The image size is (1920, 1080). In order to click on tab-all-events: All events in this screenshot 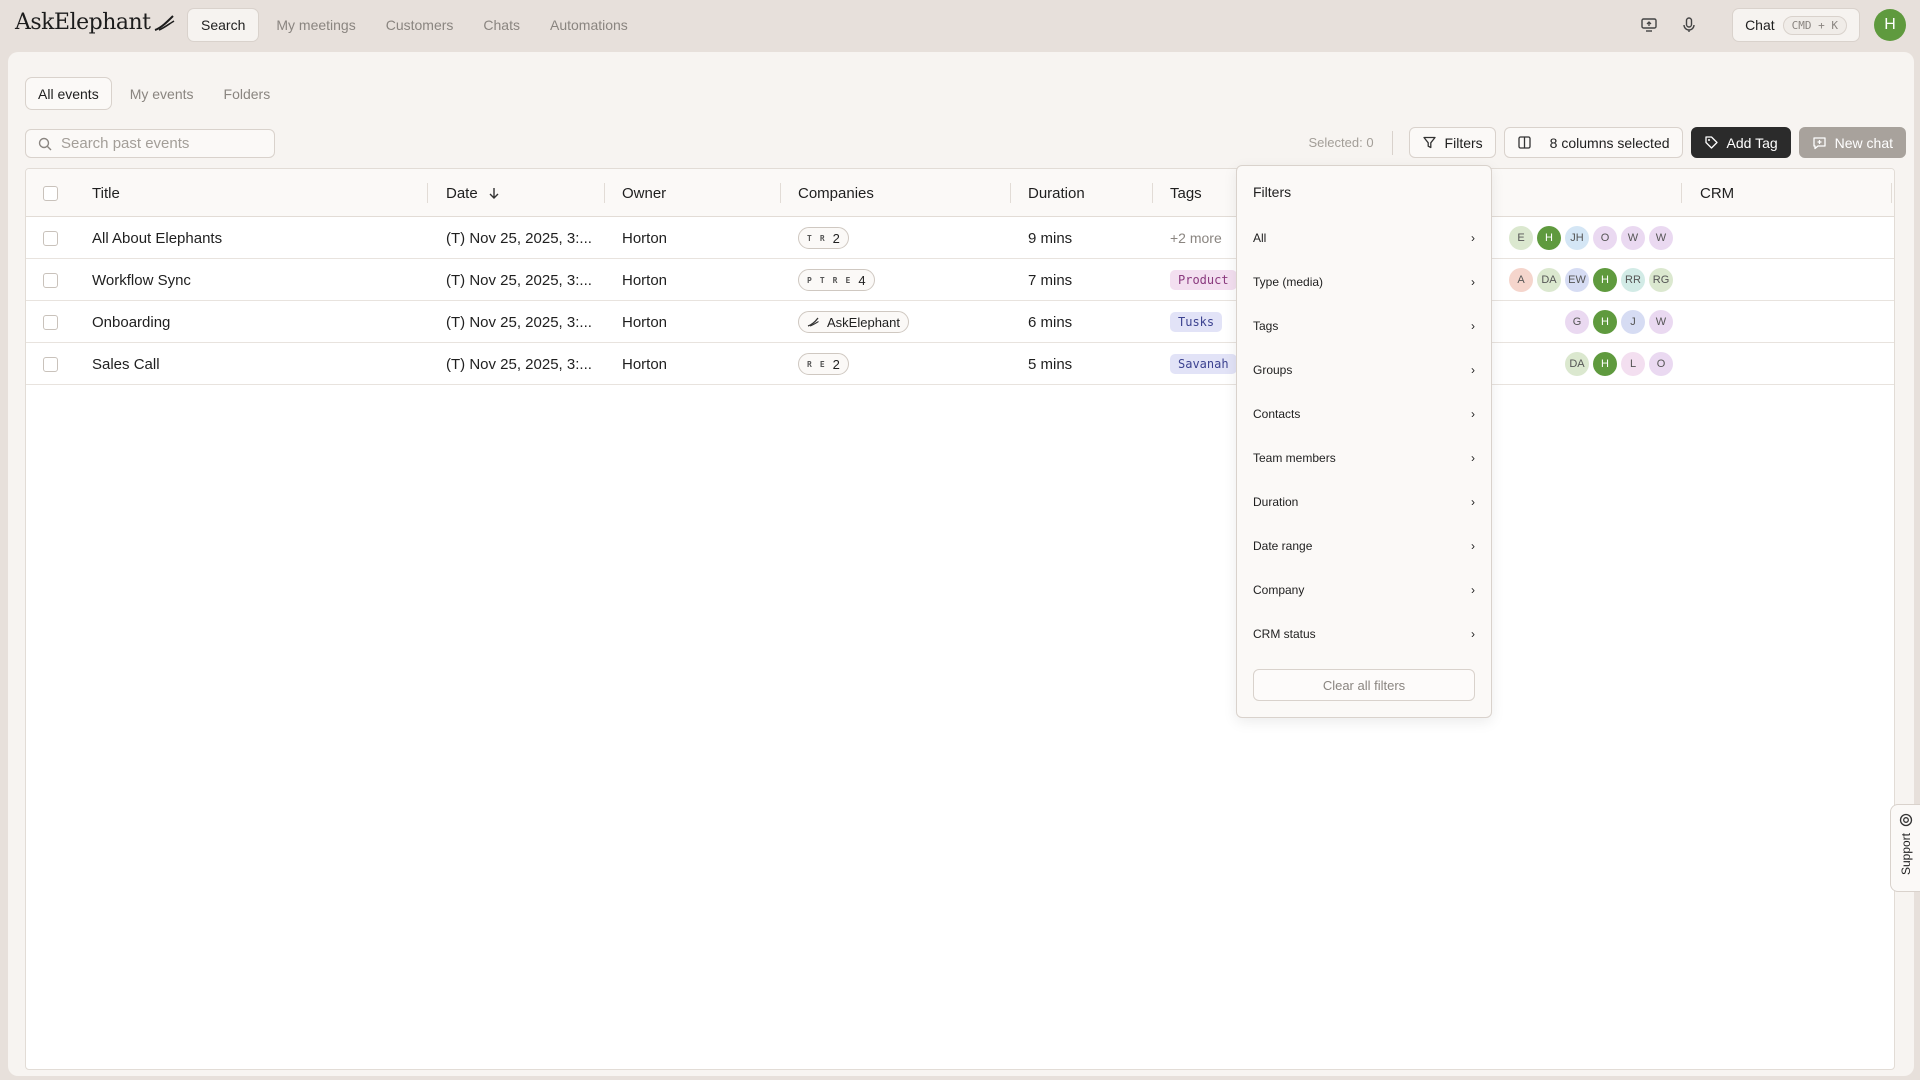, I will do `click(68, 93)`.